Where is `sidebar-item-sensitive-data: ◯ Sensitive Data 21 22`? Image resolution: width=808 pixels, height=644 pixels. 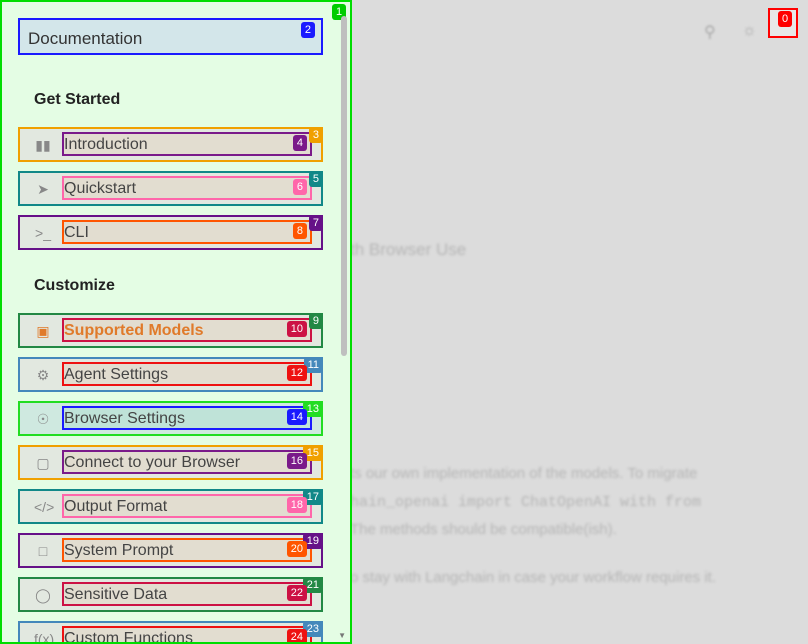
sidebar-item-sensitive-data: ◯ Sensitive Data 21 22 is located at coordinates (170, 594).